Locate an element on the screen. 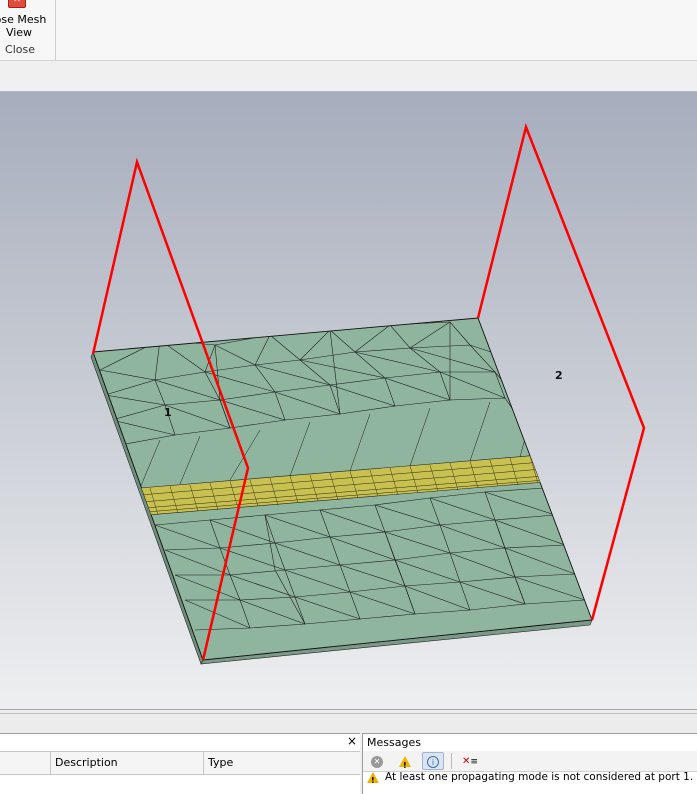 The width and height of the screenshot is (697, 794). error-filter-icon: ✕ is located at coordinates (377, 761).